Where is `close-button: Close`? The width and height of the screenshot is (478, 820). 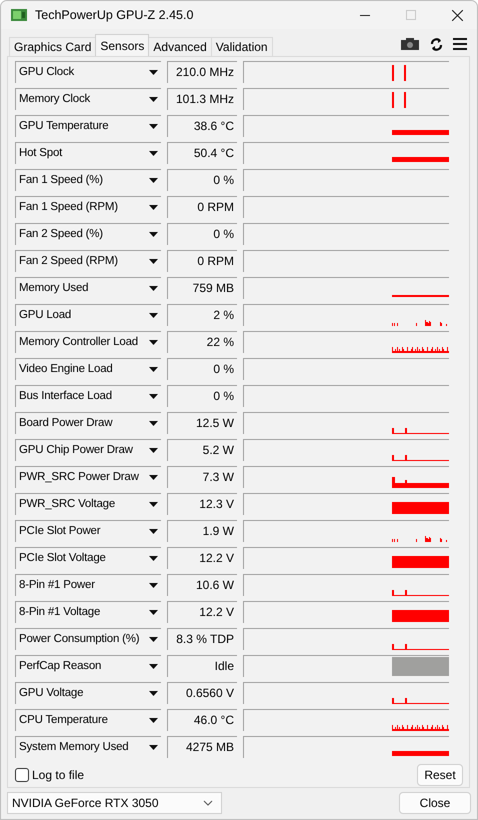
close-button: Close is located at coordinates (435, 803).